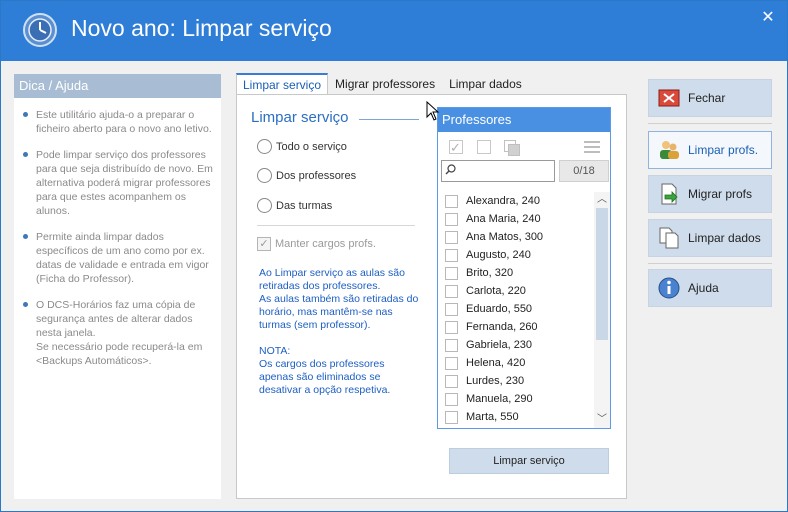 Image resolution: width=788 pixels, height=512 pixels. I want to click on scroll-down-icon: ﹀, so click(602, 420).